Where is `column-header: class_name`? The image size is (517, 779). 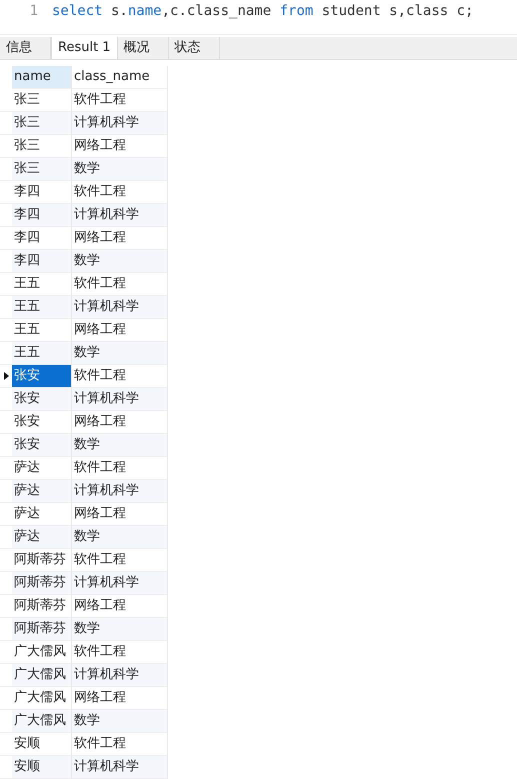 column-header: class_name is located at coordinates (120, 77).